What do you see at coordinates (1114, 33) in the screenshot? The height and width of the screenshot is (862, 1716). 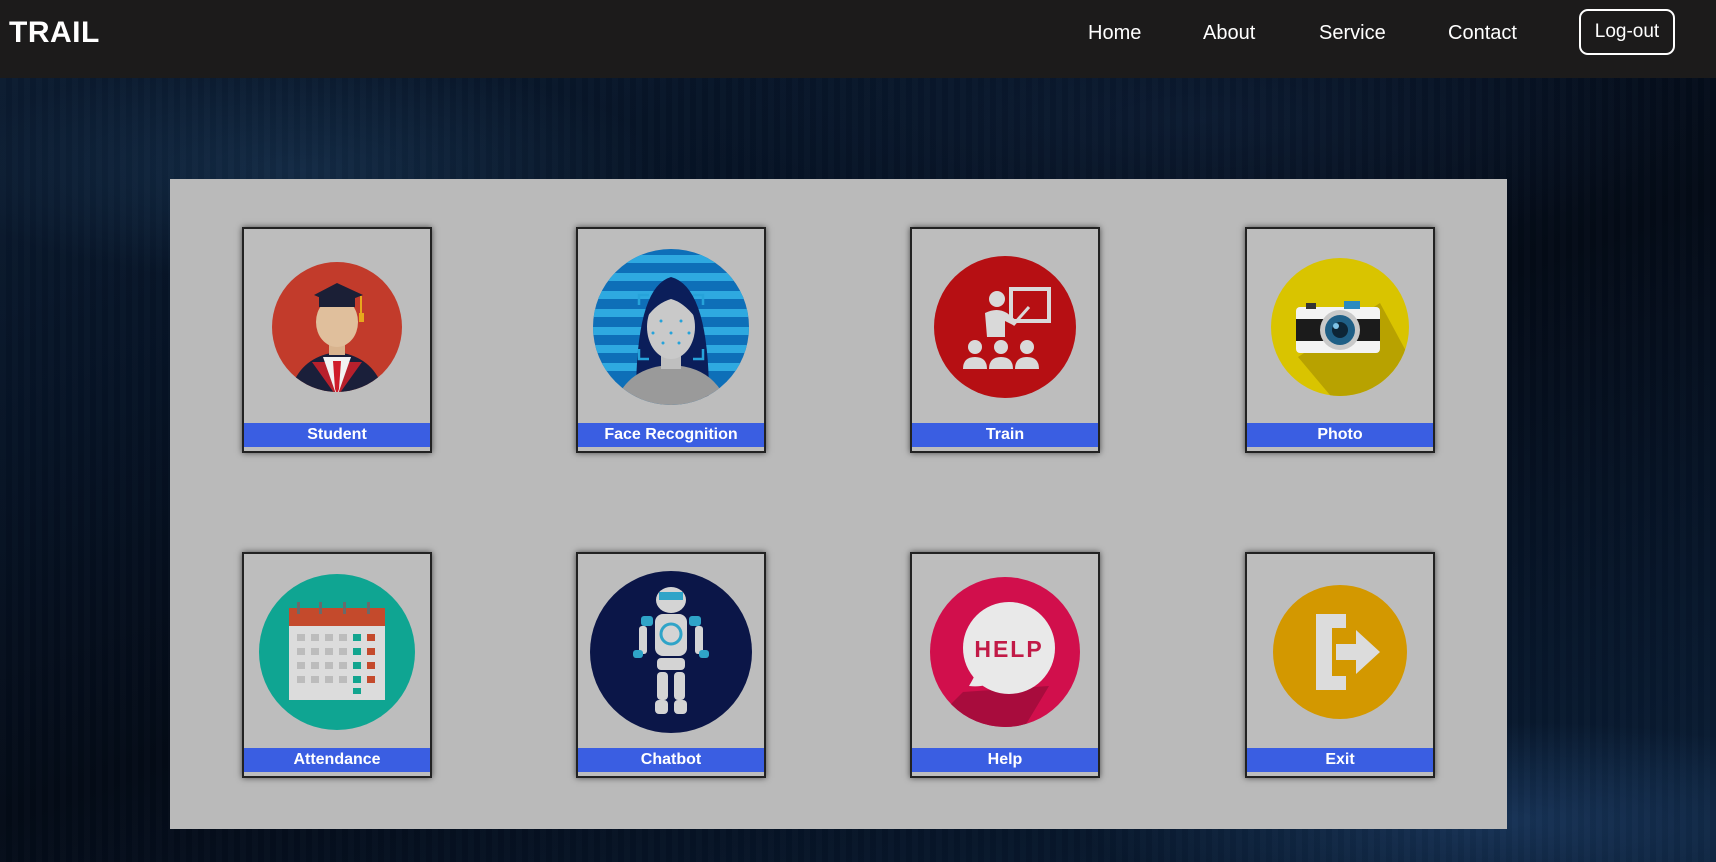 I see `nav-home-link: Home` at bounding box center [1114, 33].